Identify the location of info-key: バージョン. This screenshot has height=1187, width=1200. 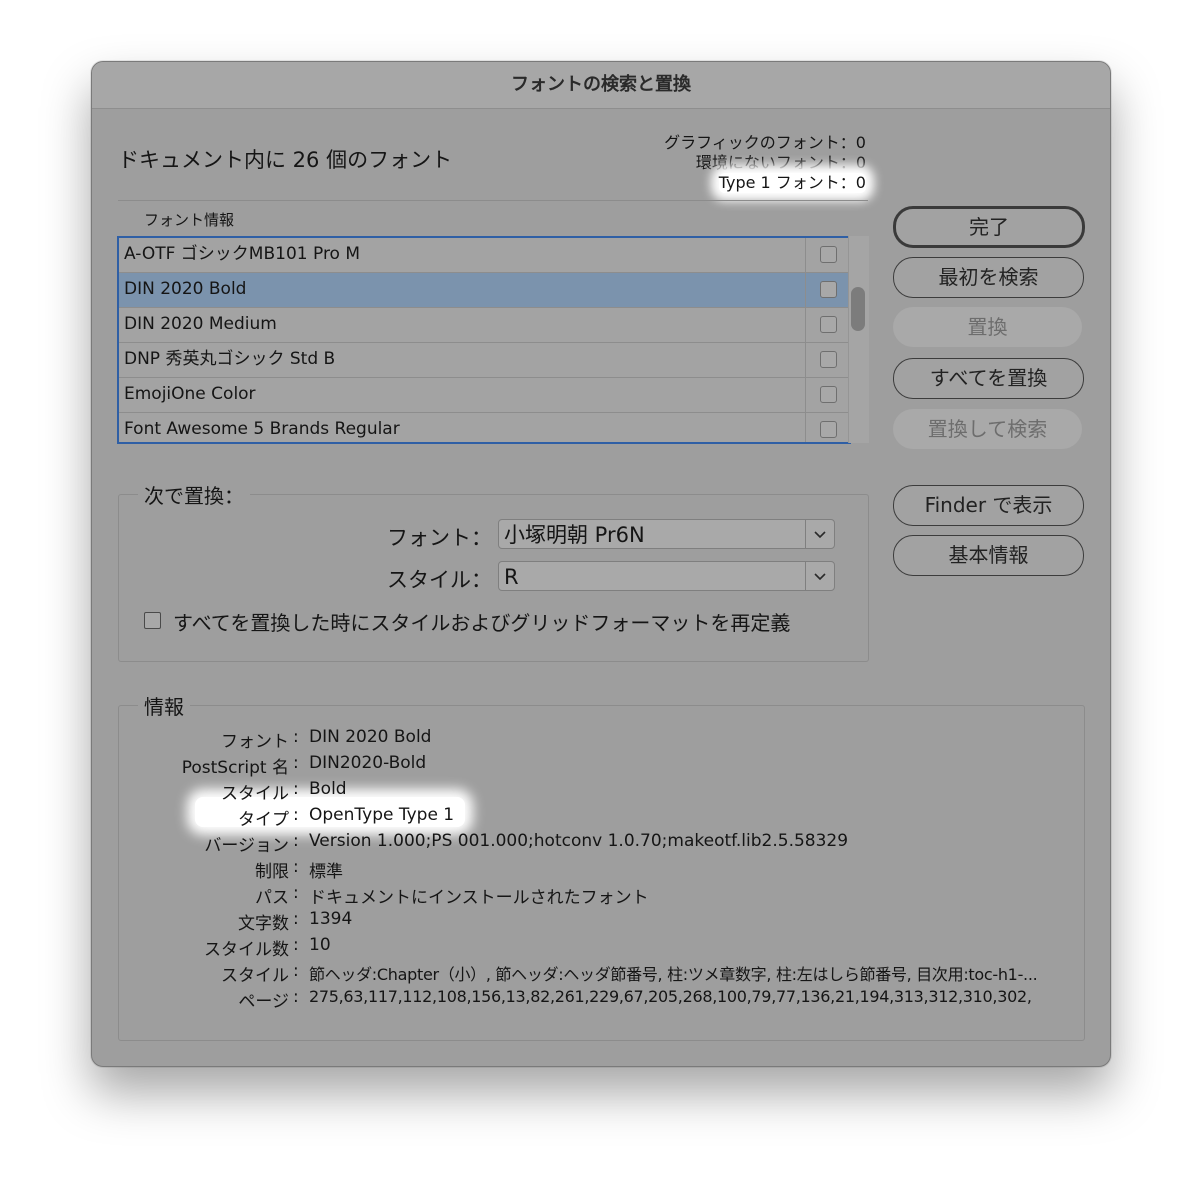
(246, 846).